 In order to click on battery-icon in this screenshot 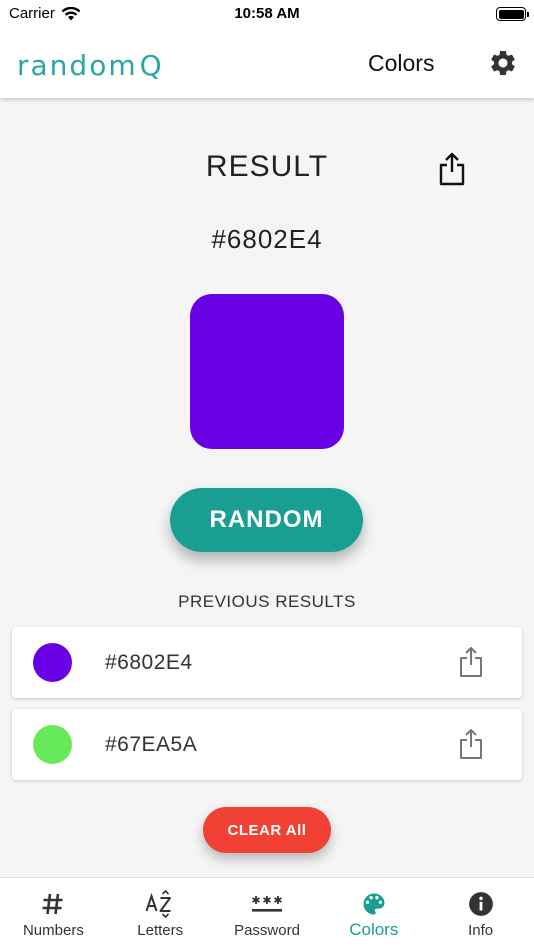, I will do `click(512, 14)`.